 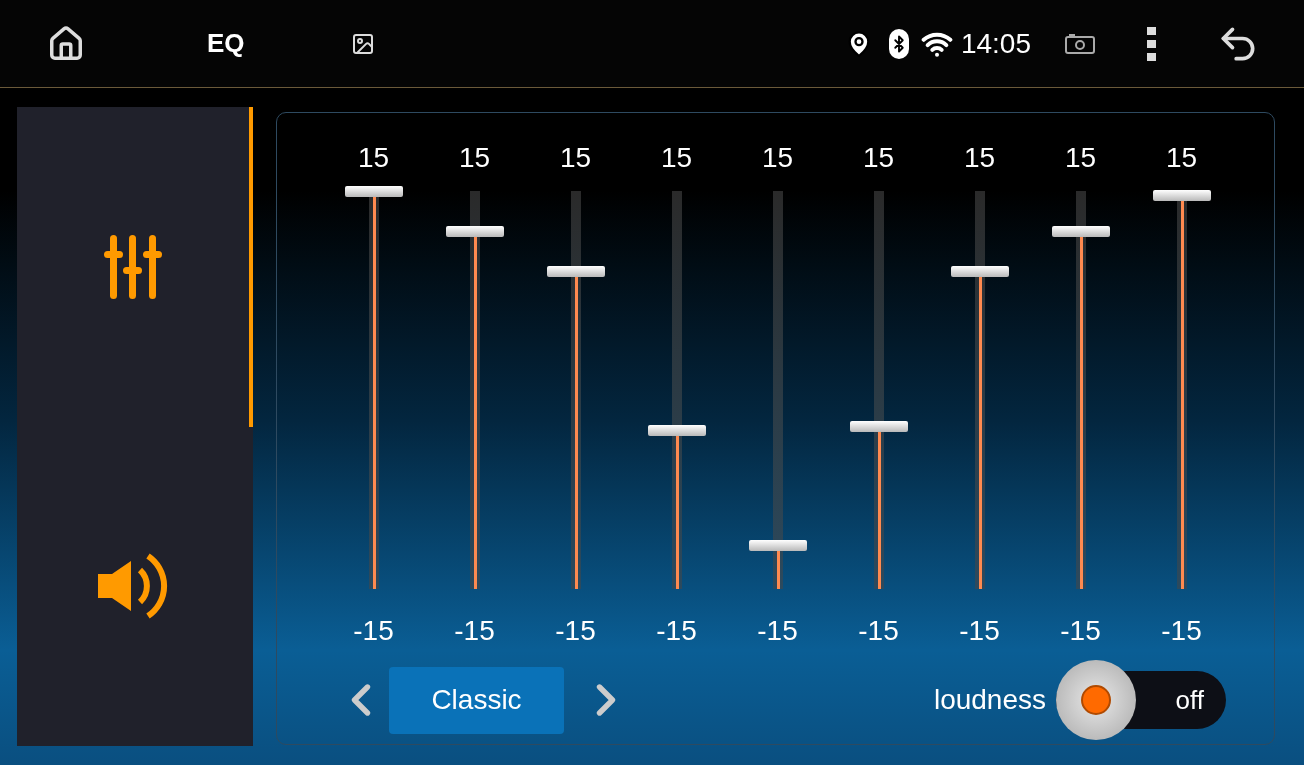 I want to click on screen-title: EQ, so click(x=226, y=43).